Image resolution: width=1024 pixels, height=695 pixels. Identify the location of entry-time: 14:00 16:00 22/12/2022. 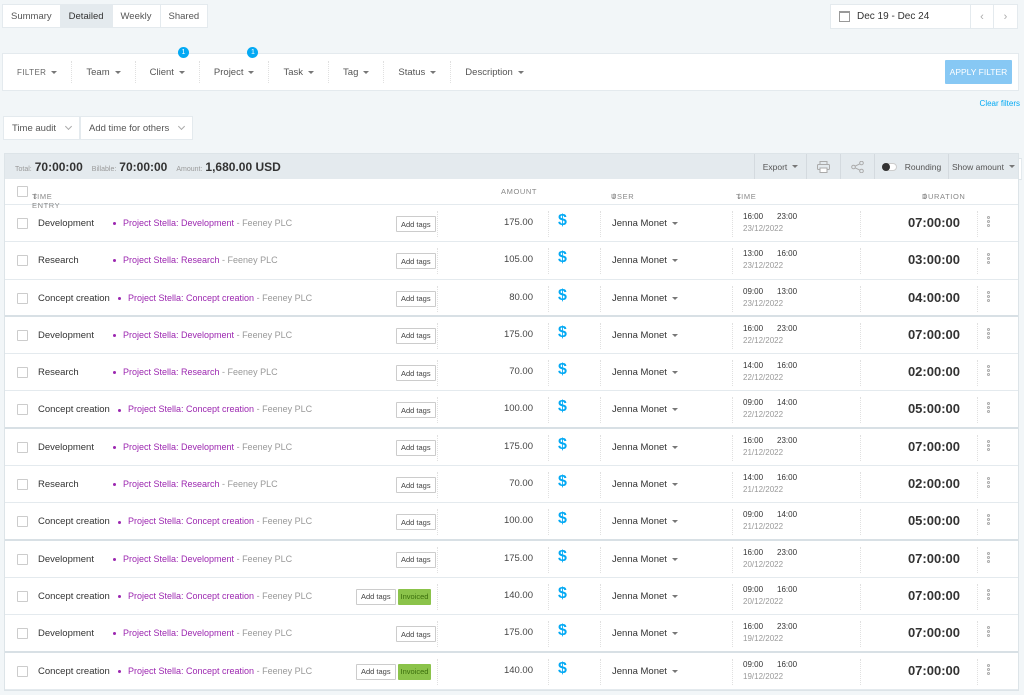
(770, 371).